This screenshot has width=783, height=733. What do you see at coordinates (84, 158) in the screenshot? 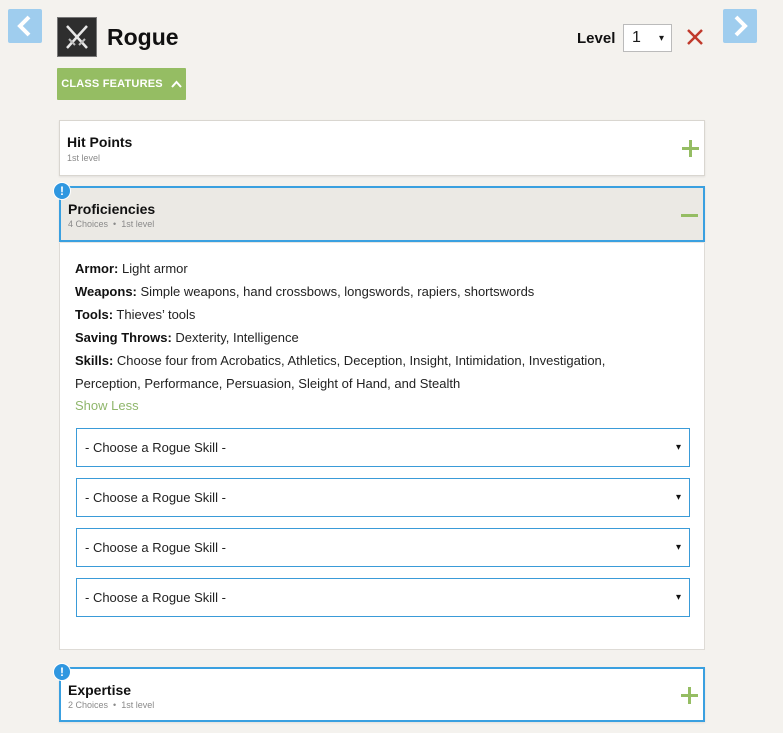
I see `hit-points-level: 1st level` at bounding box center [84, 158].